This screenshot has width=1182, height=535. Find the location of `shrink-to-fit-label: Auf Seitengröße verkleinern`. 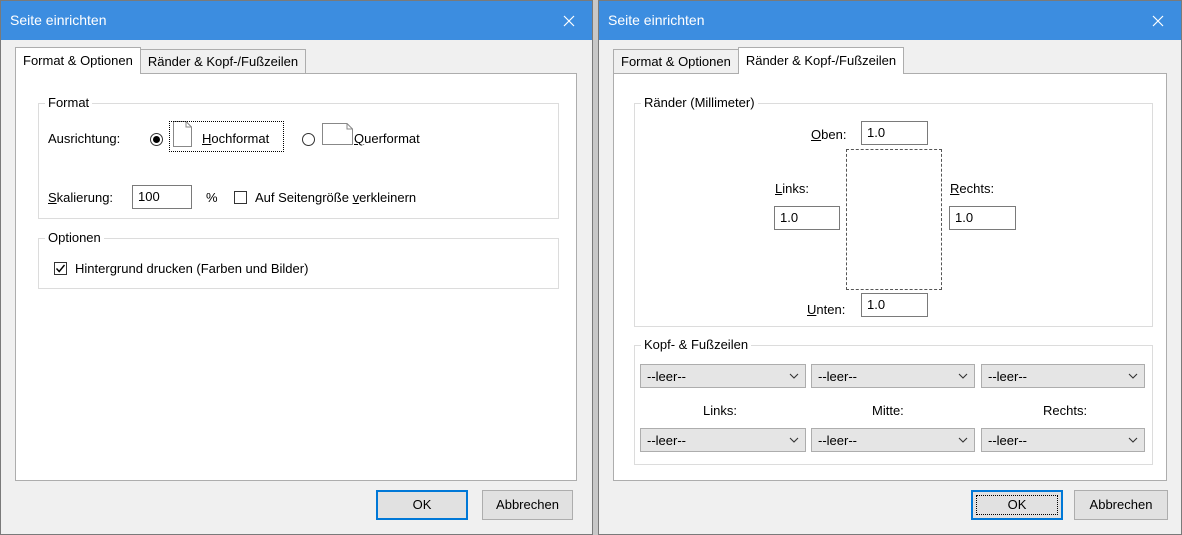

shrink-to-fit-label: Auf Seitengröße verkleinern is located at coordinates (335, 197).